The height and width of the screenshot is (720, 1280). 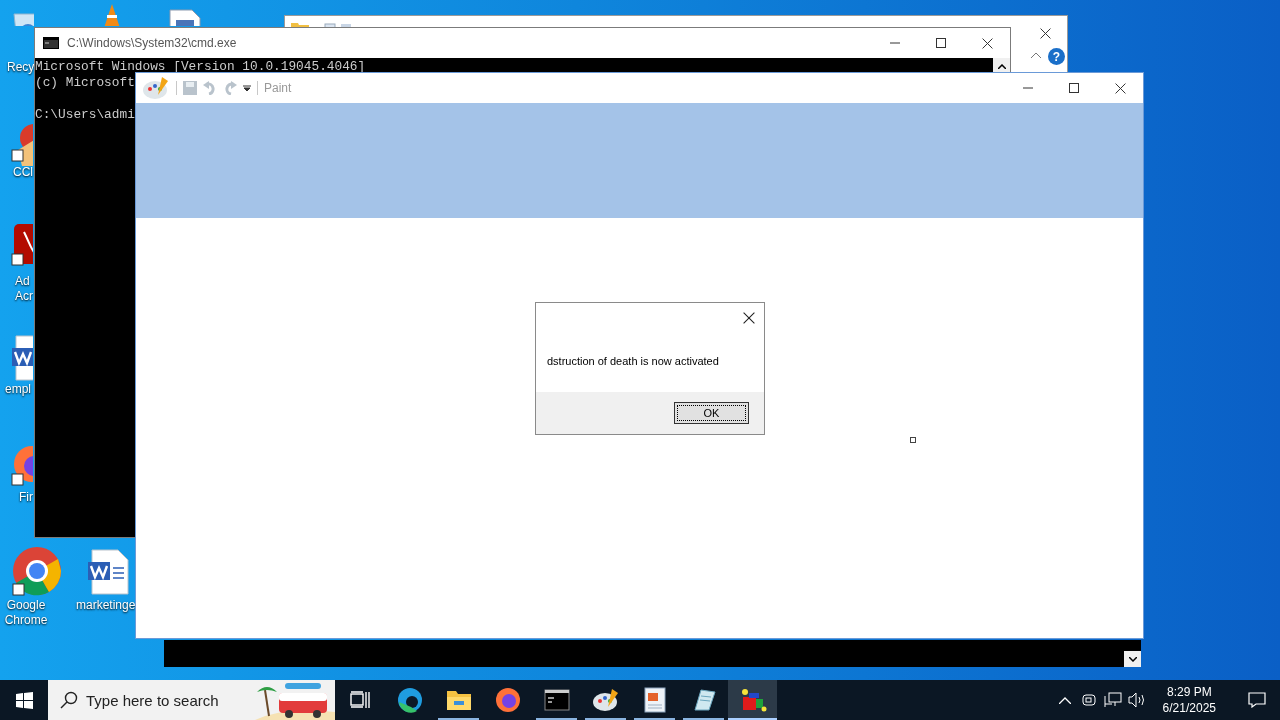 What do you see at coordinates (1001, 66) in the screenshot?
I see `caret-up-icon` at bounding box center [1001, 66].